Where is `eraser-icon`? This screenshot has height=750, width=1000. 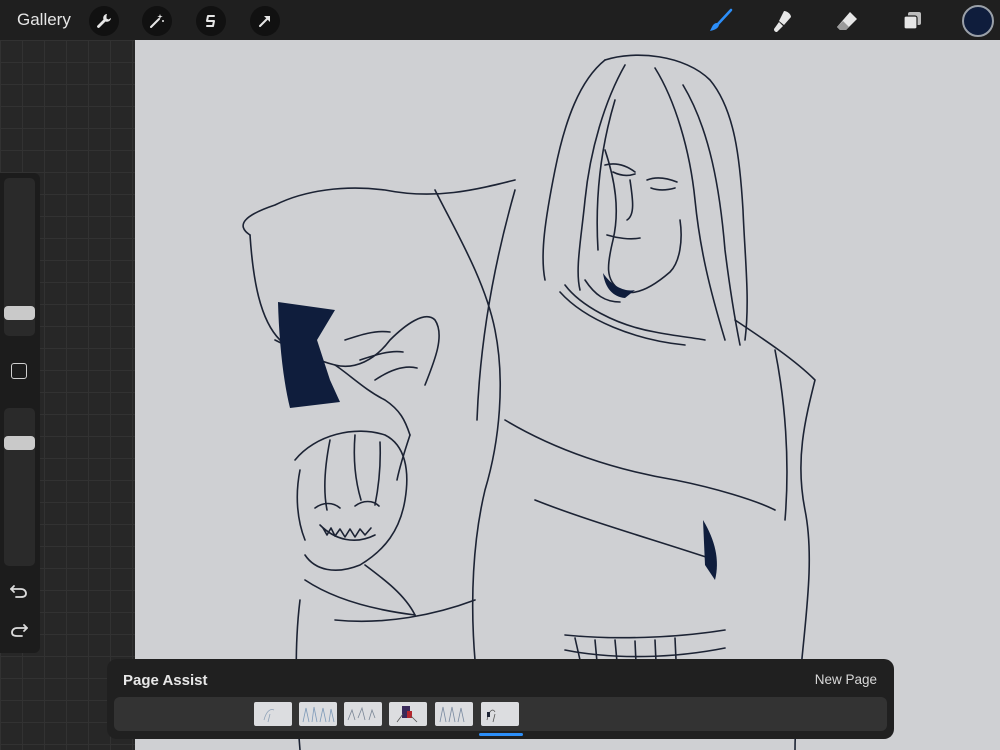
eraser-icon is located at coordinates (847, 21).